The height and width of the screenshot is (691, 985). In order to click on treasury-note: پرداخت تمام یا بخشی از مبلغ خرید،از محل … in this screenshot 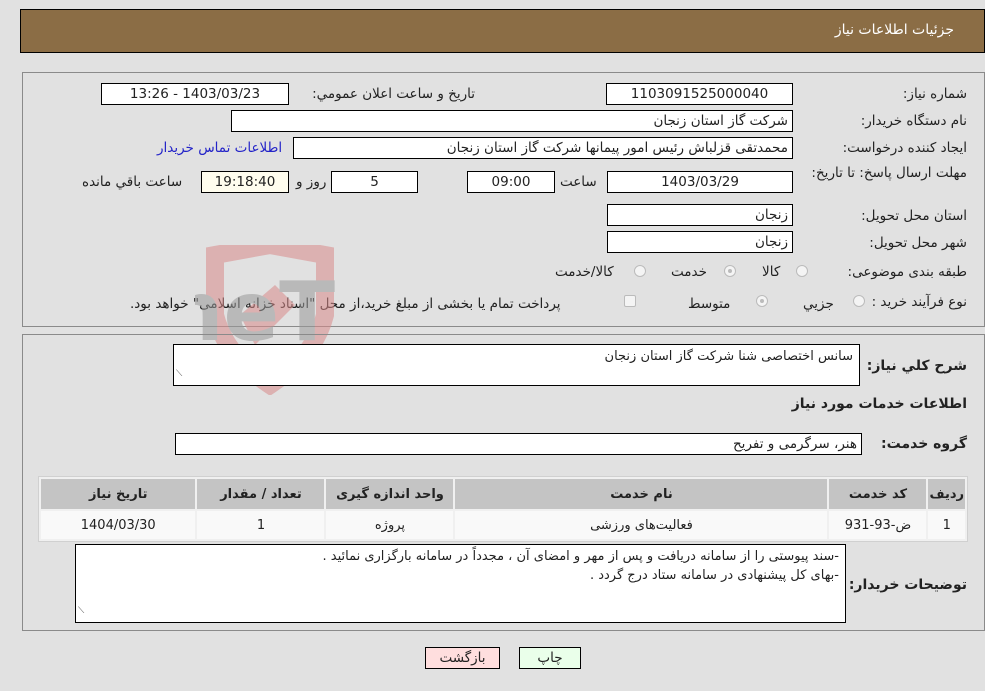, I will do `click(345, 304)`.